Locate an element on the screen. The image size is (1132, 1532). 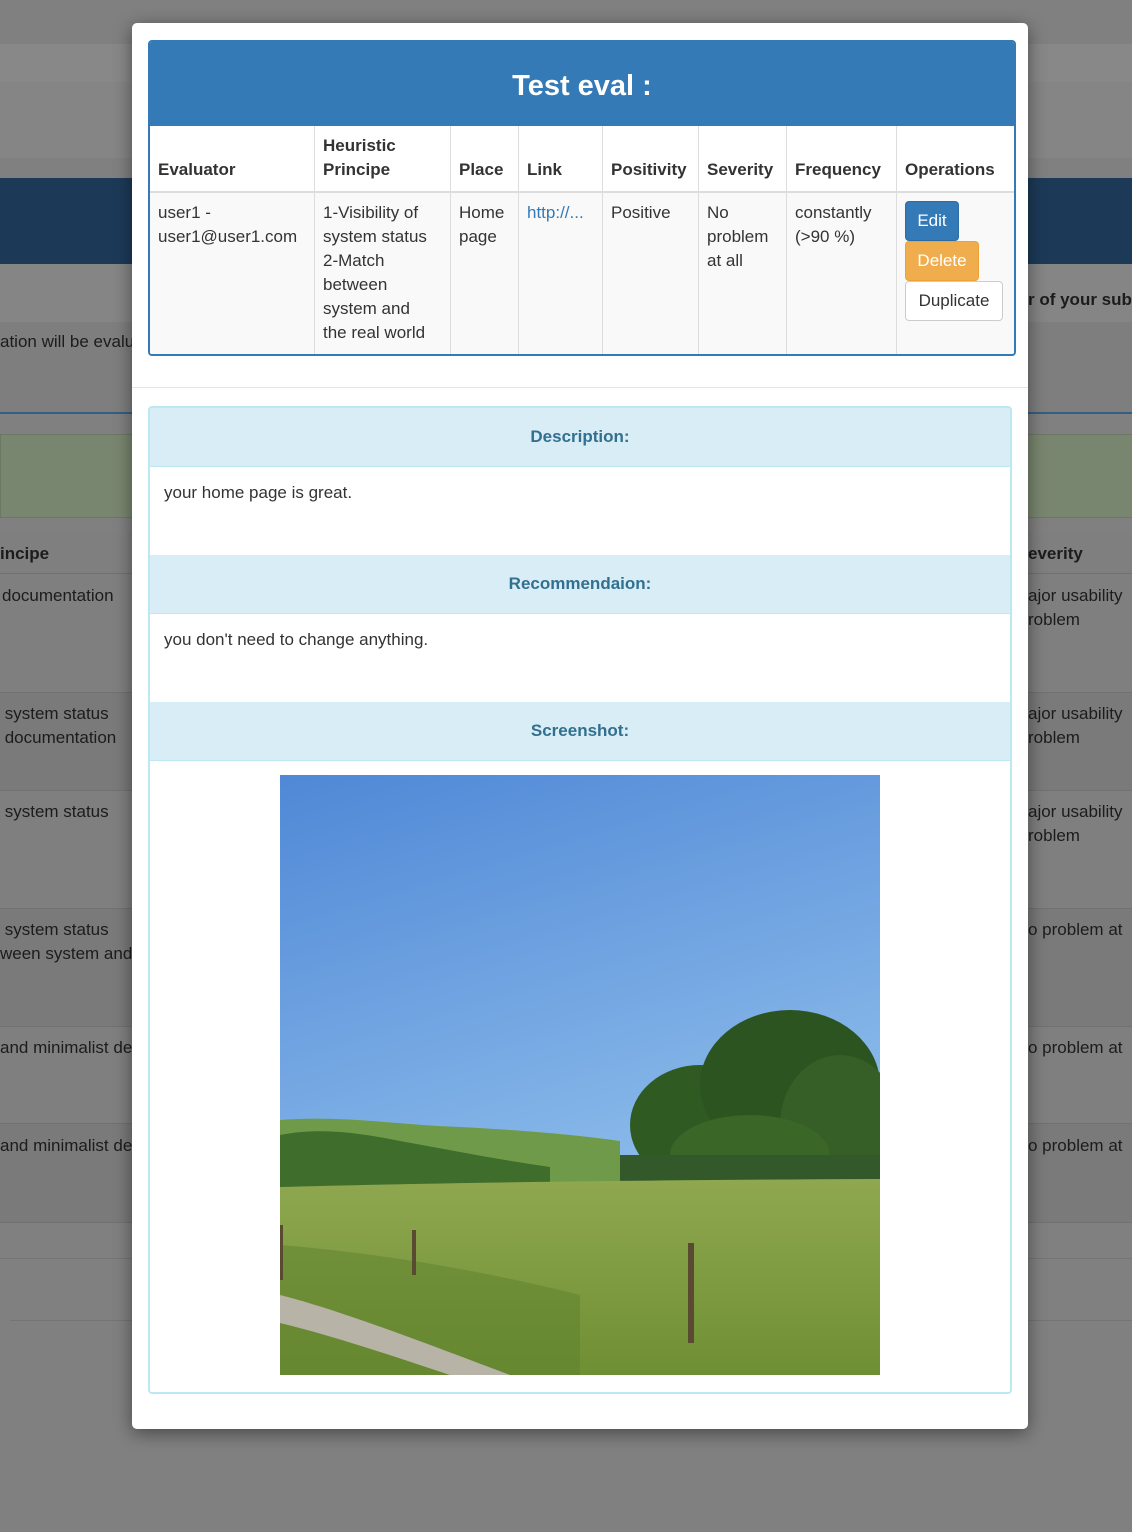
bg-col-severity: everity is located at coordinates (1055, 553).